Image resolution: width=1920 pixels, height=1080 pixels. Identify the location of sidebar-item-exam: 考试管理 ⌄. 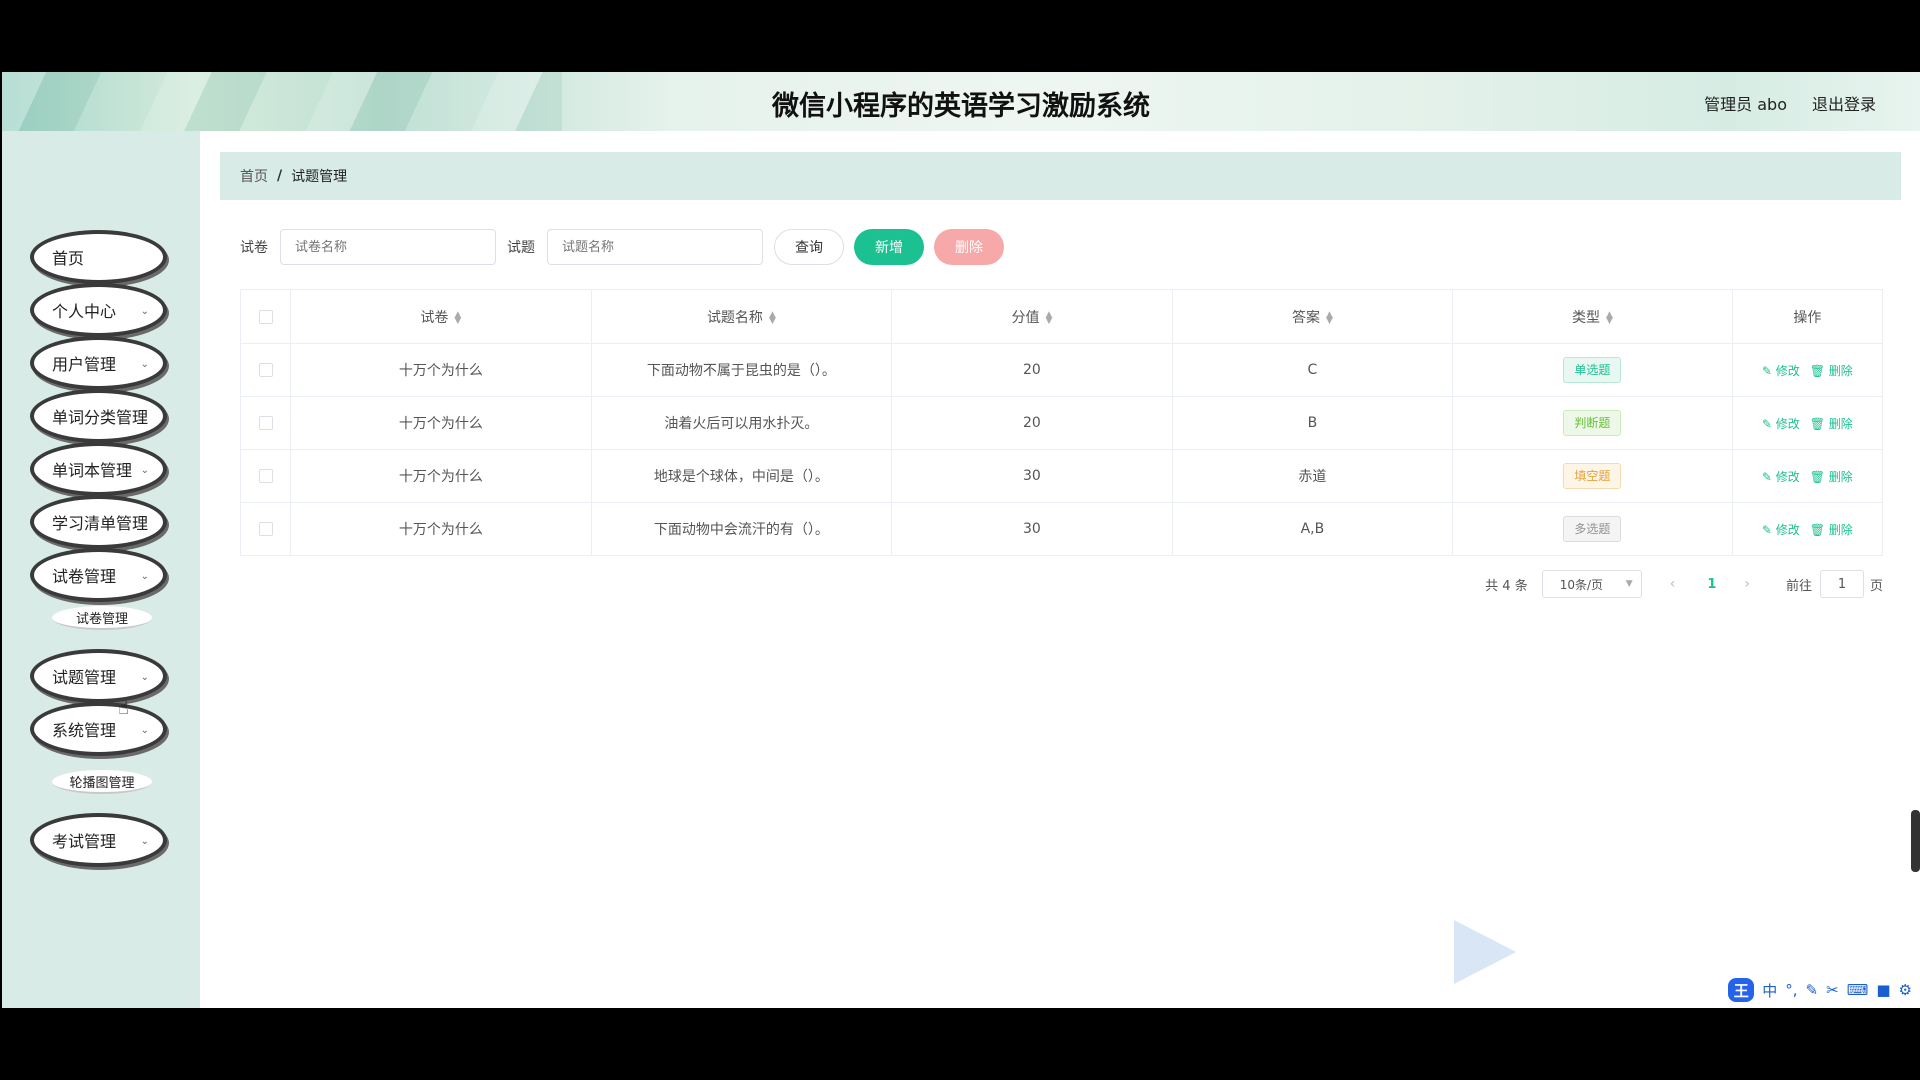
(98, 840).